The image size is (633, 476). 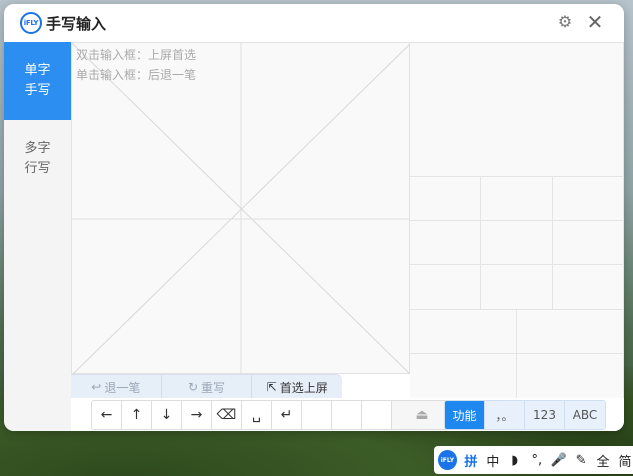 I want to click on abc-mode-button: ABC, so click(x=585, y=415).